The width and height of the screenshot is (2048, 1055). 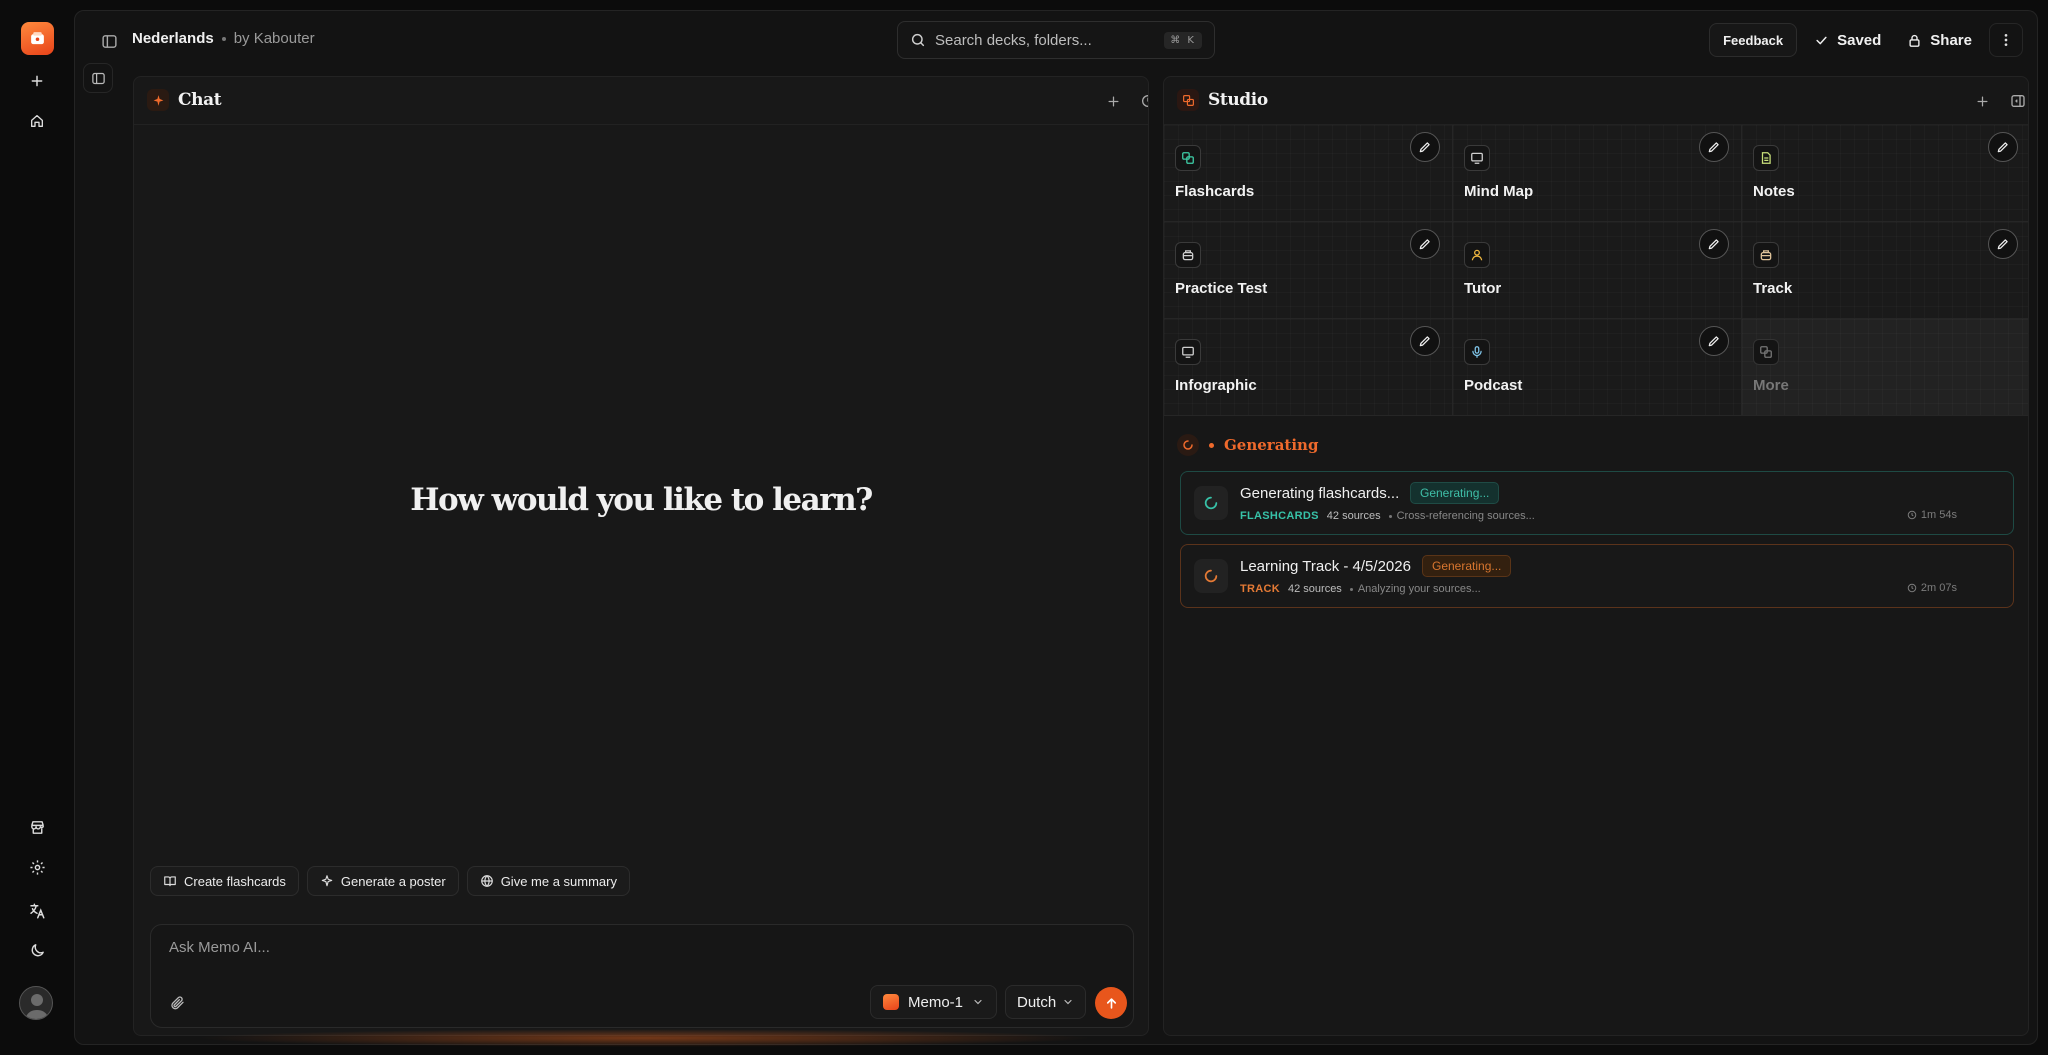 What do you see at coordinates (1914, 40) in the screenshot?
I see `lock-icon` at bounding box center [1914, 40].